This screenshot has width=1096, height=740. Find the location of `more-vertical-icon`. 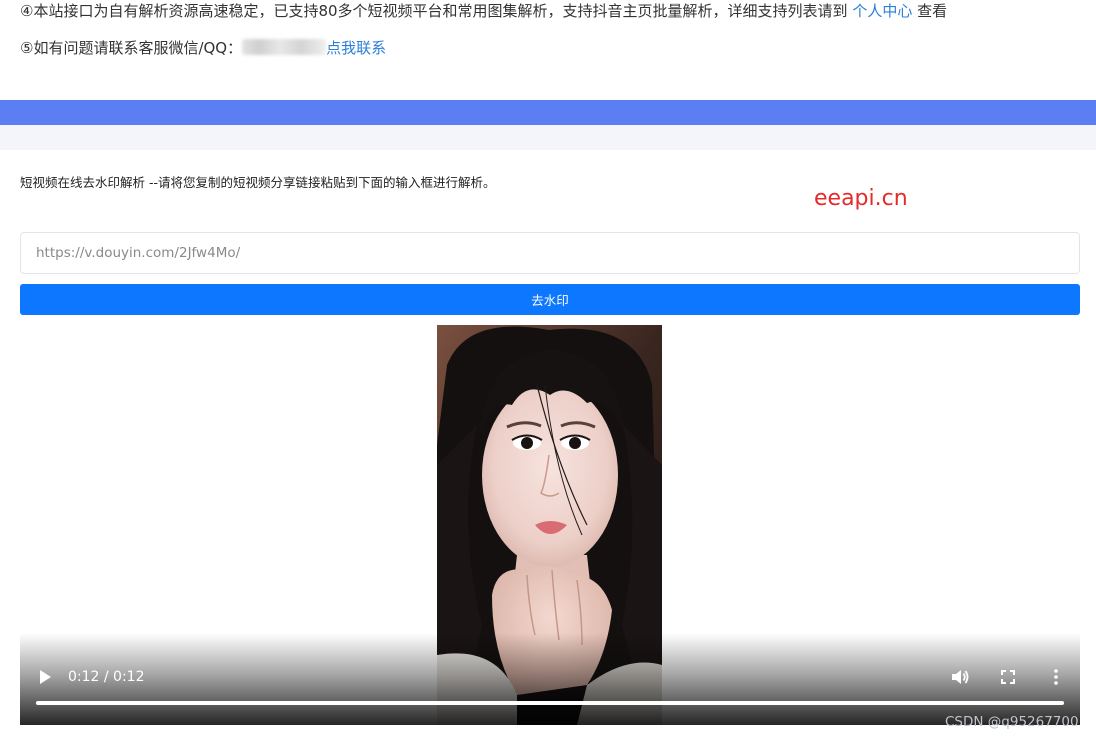

more-vertical-icon is located at coordinates (1056, 677).